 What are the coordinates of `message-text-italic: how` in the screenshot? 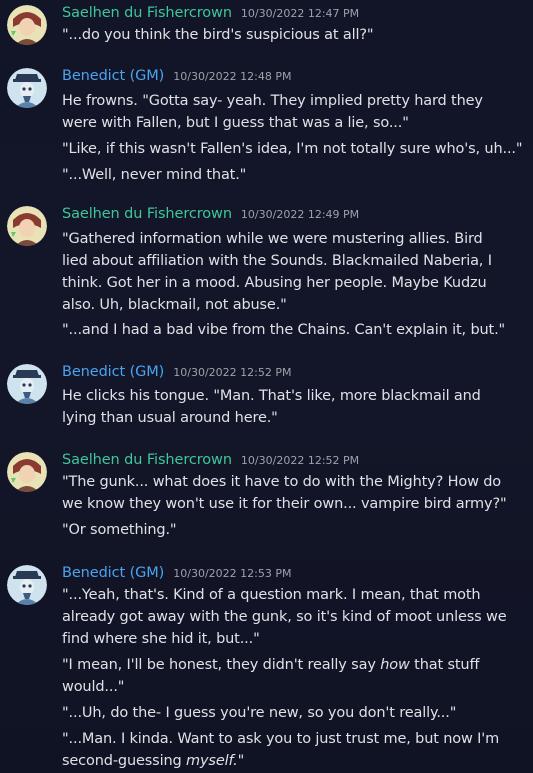 It's located at (395, 665).